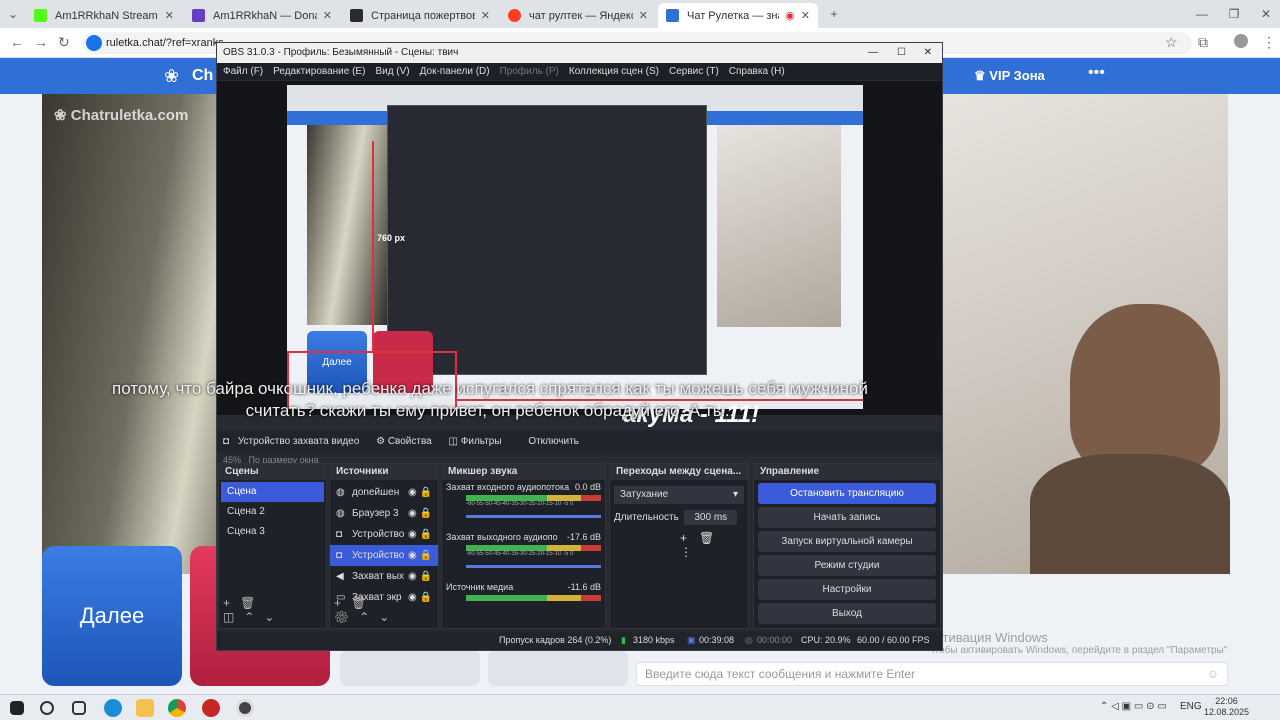  What do you see at coordinates (1241, 41) in the screenshot?
I see `profile-avatar` at bounding box center [1241, 41].